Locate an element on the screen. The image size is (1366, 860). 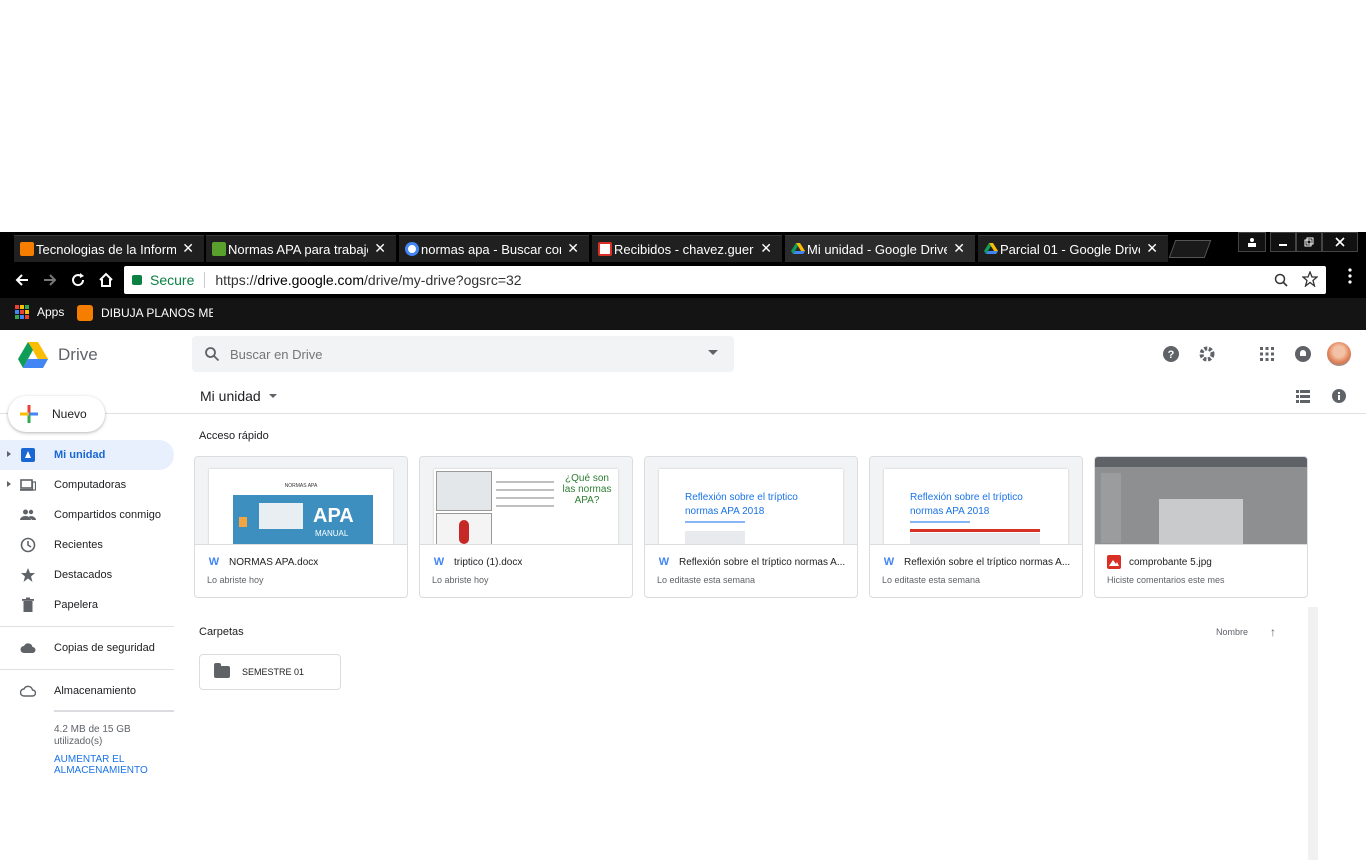
browser-tab: Normas APA para trabajo ✕ is located at coordinates (301, 248).